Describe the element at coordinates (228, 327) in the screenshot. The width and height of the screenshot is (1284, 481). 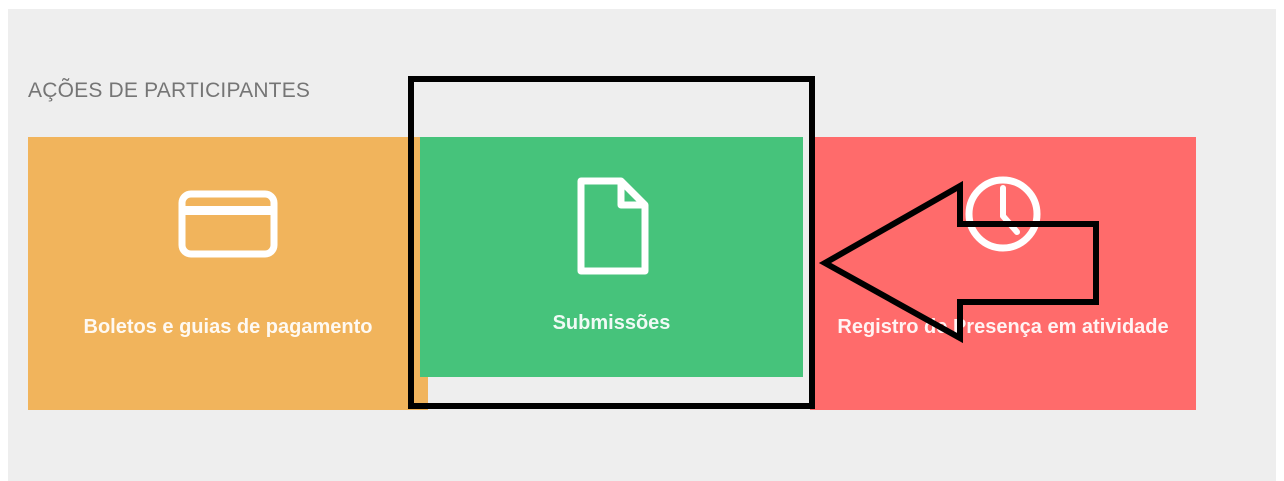
I see `tile-boletos-label: Boletos e guias de pagamento` at that location.